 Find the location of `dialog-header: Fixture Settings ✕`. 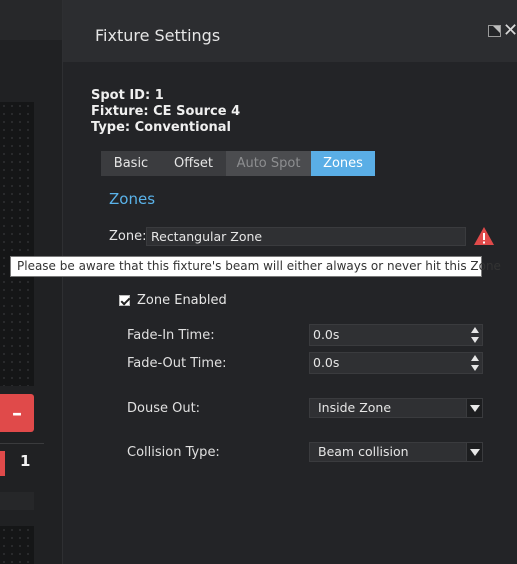

dialog-header: Fixture Settings ✕ is located at coordinates (290, 31).